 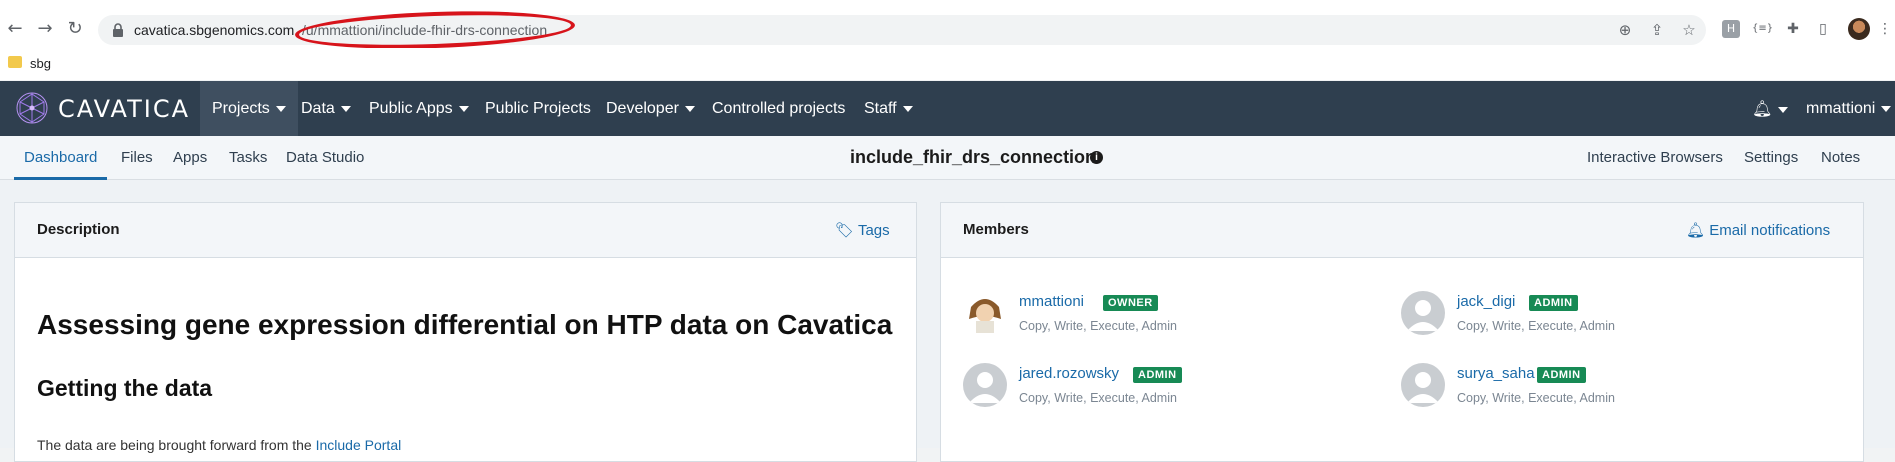 I want to click on role-badge: OWNER, so click(x=1130, y=303).